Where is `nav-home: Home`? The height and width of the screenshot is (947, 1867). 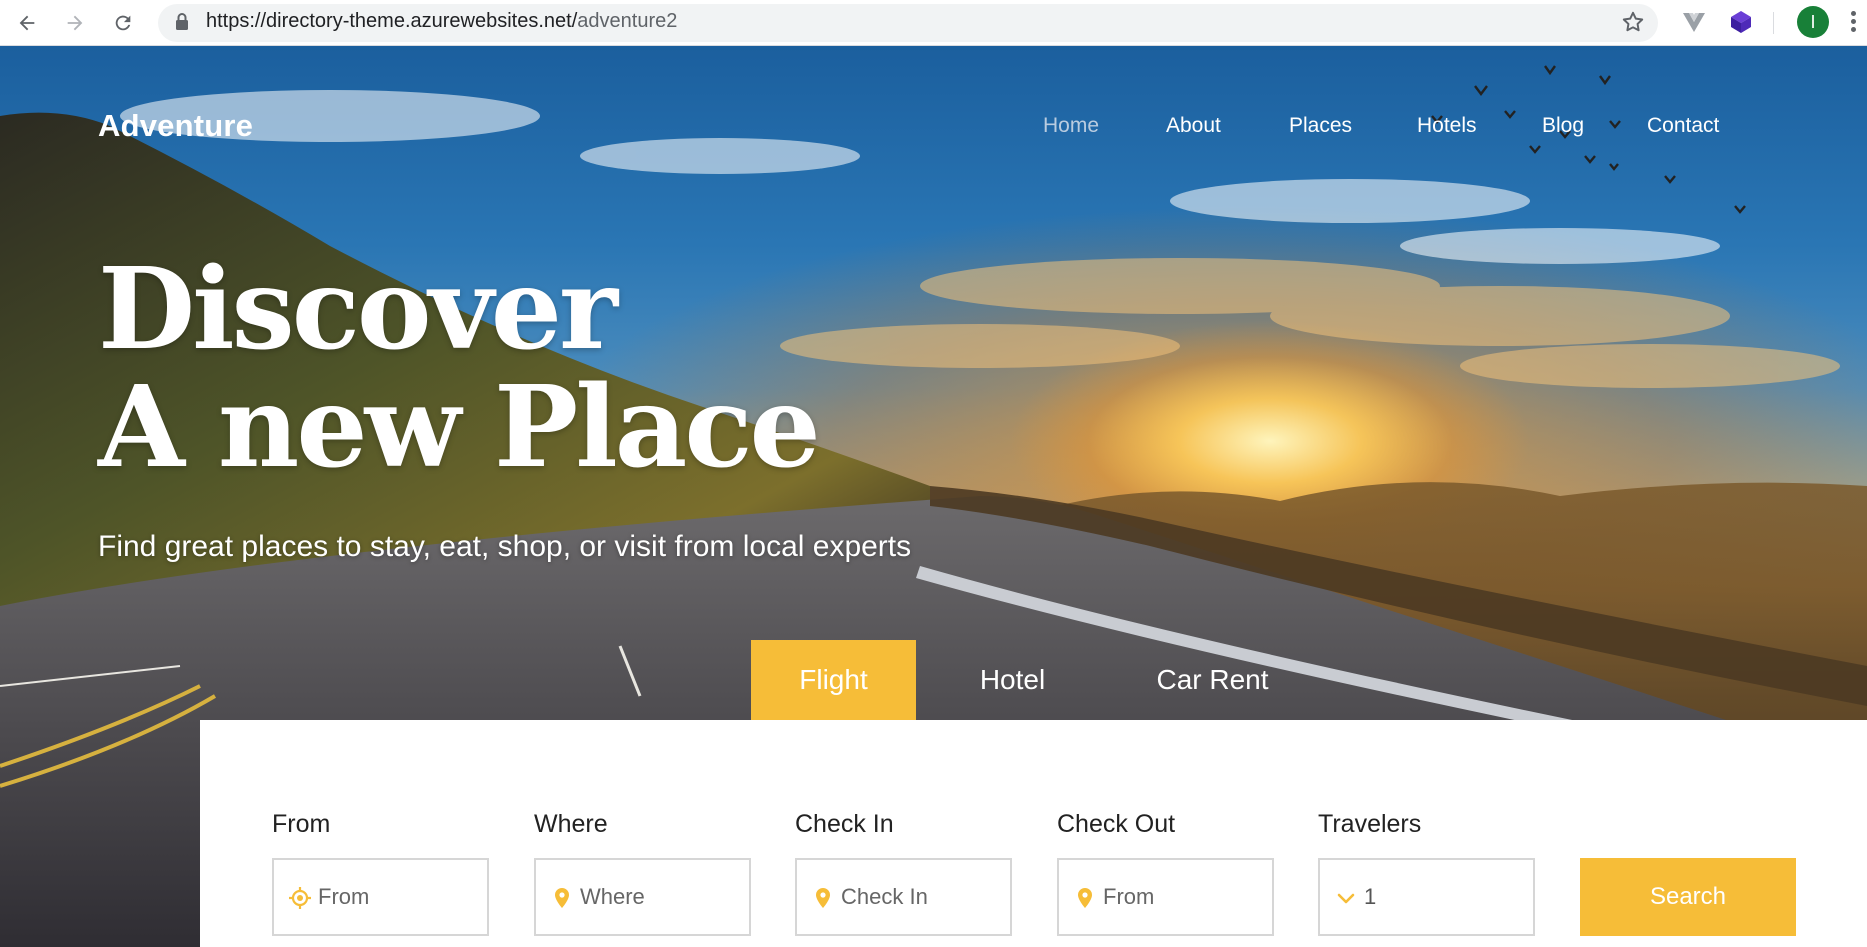
nav-home: Home is located at coordinates (1071, 126).